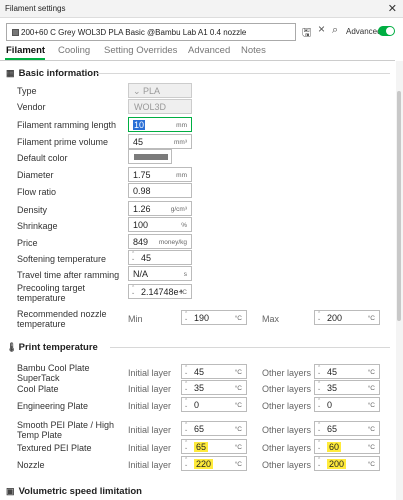 This screenshot has width=403, height=500. Describe the element at coordinates (201, 9) in the screenshot. I see `title-bar: Filament settings ✕` at that location.